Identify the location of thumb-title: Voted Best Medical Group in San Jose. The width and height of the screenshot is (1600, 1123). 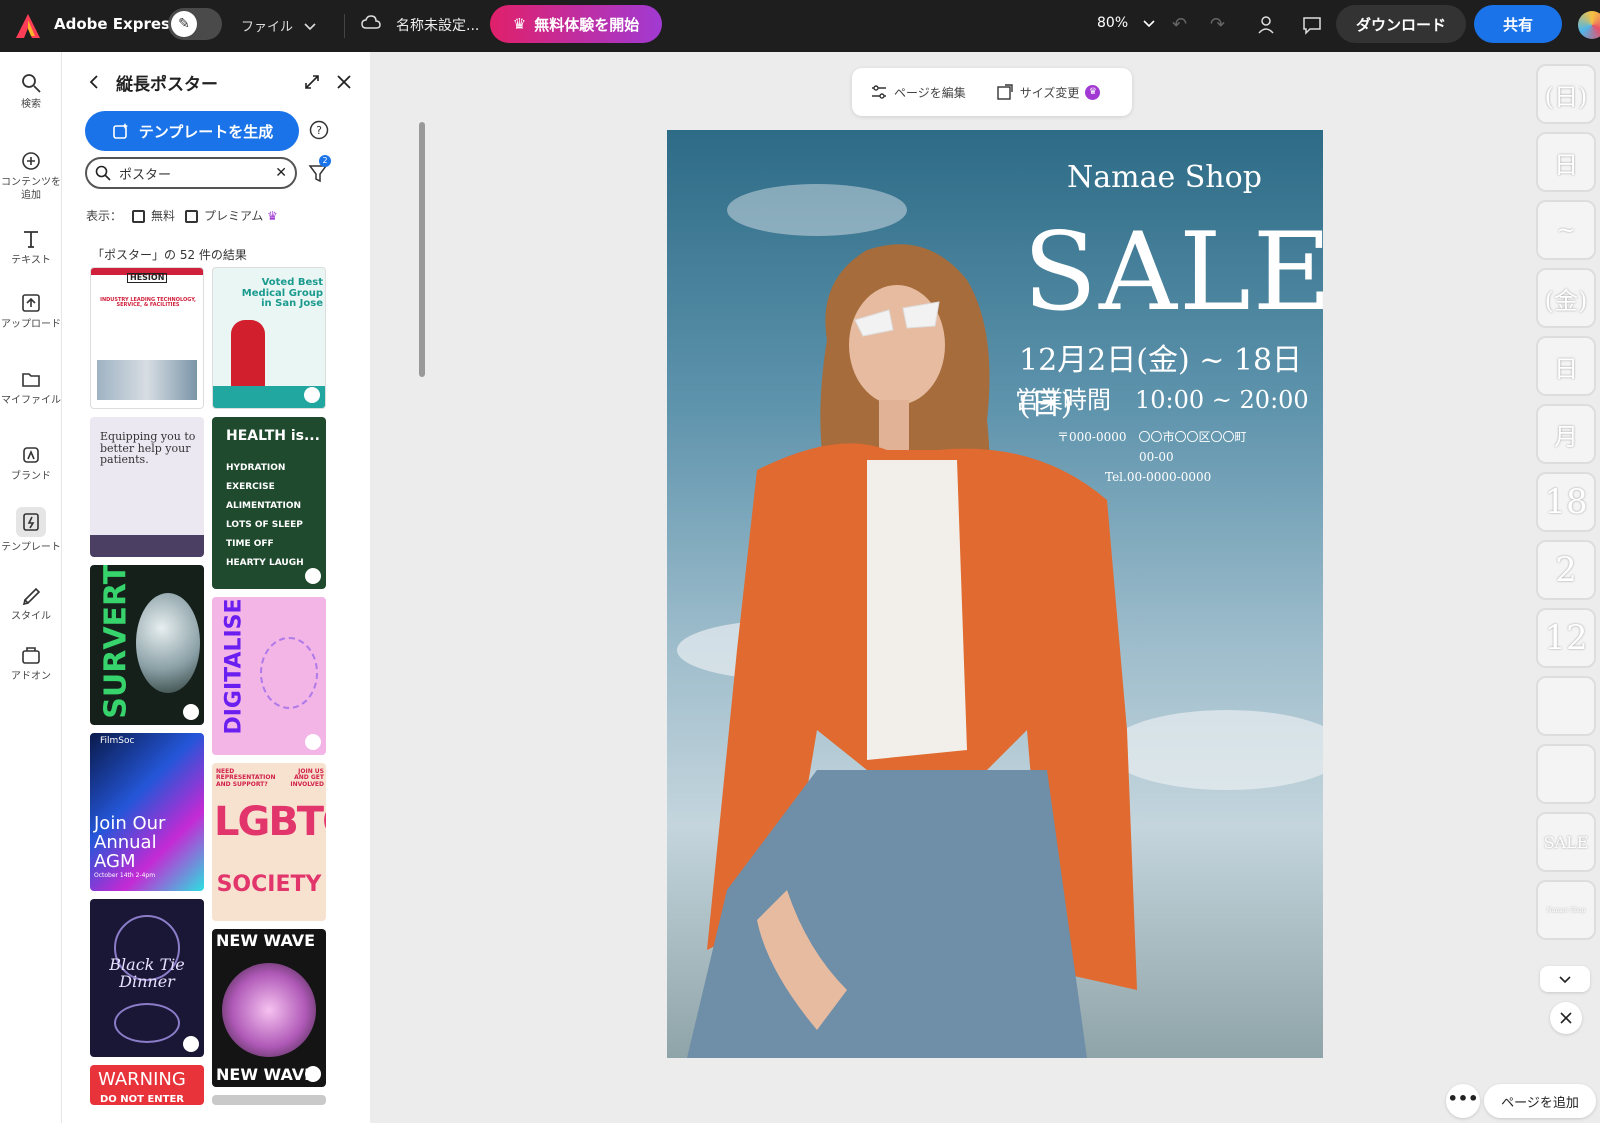
(282, 293).